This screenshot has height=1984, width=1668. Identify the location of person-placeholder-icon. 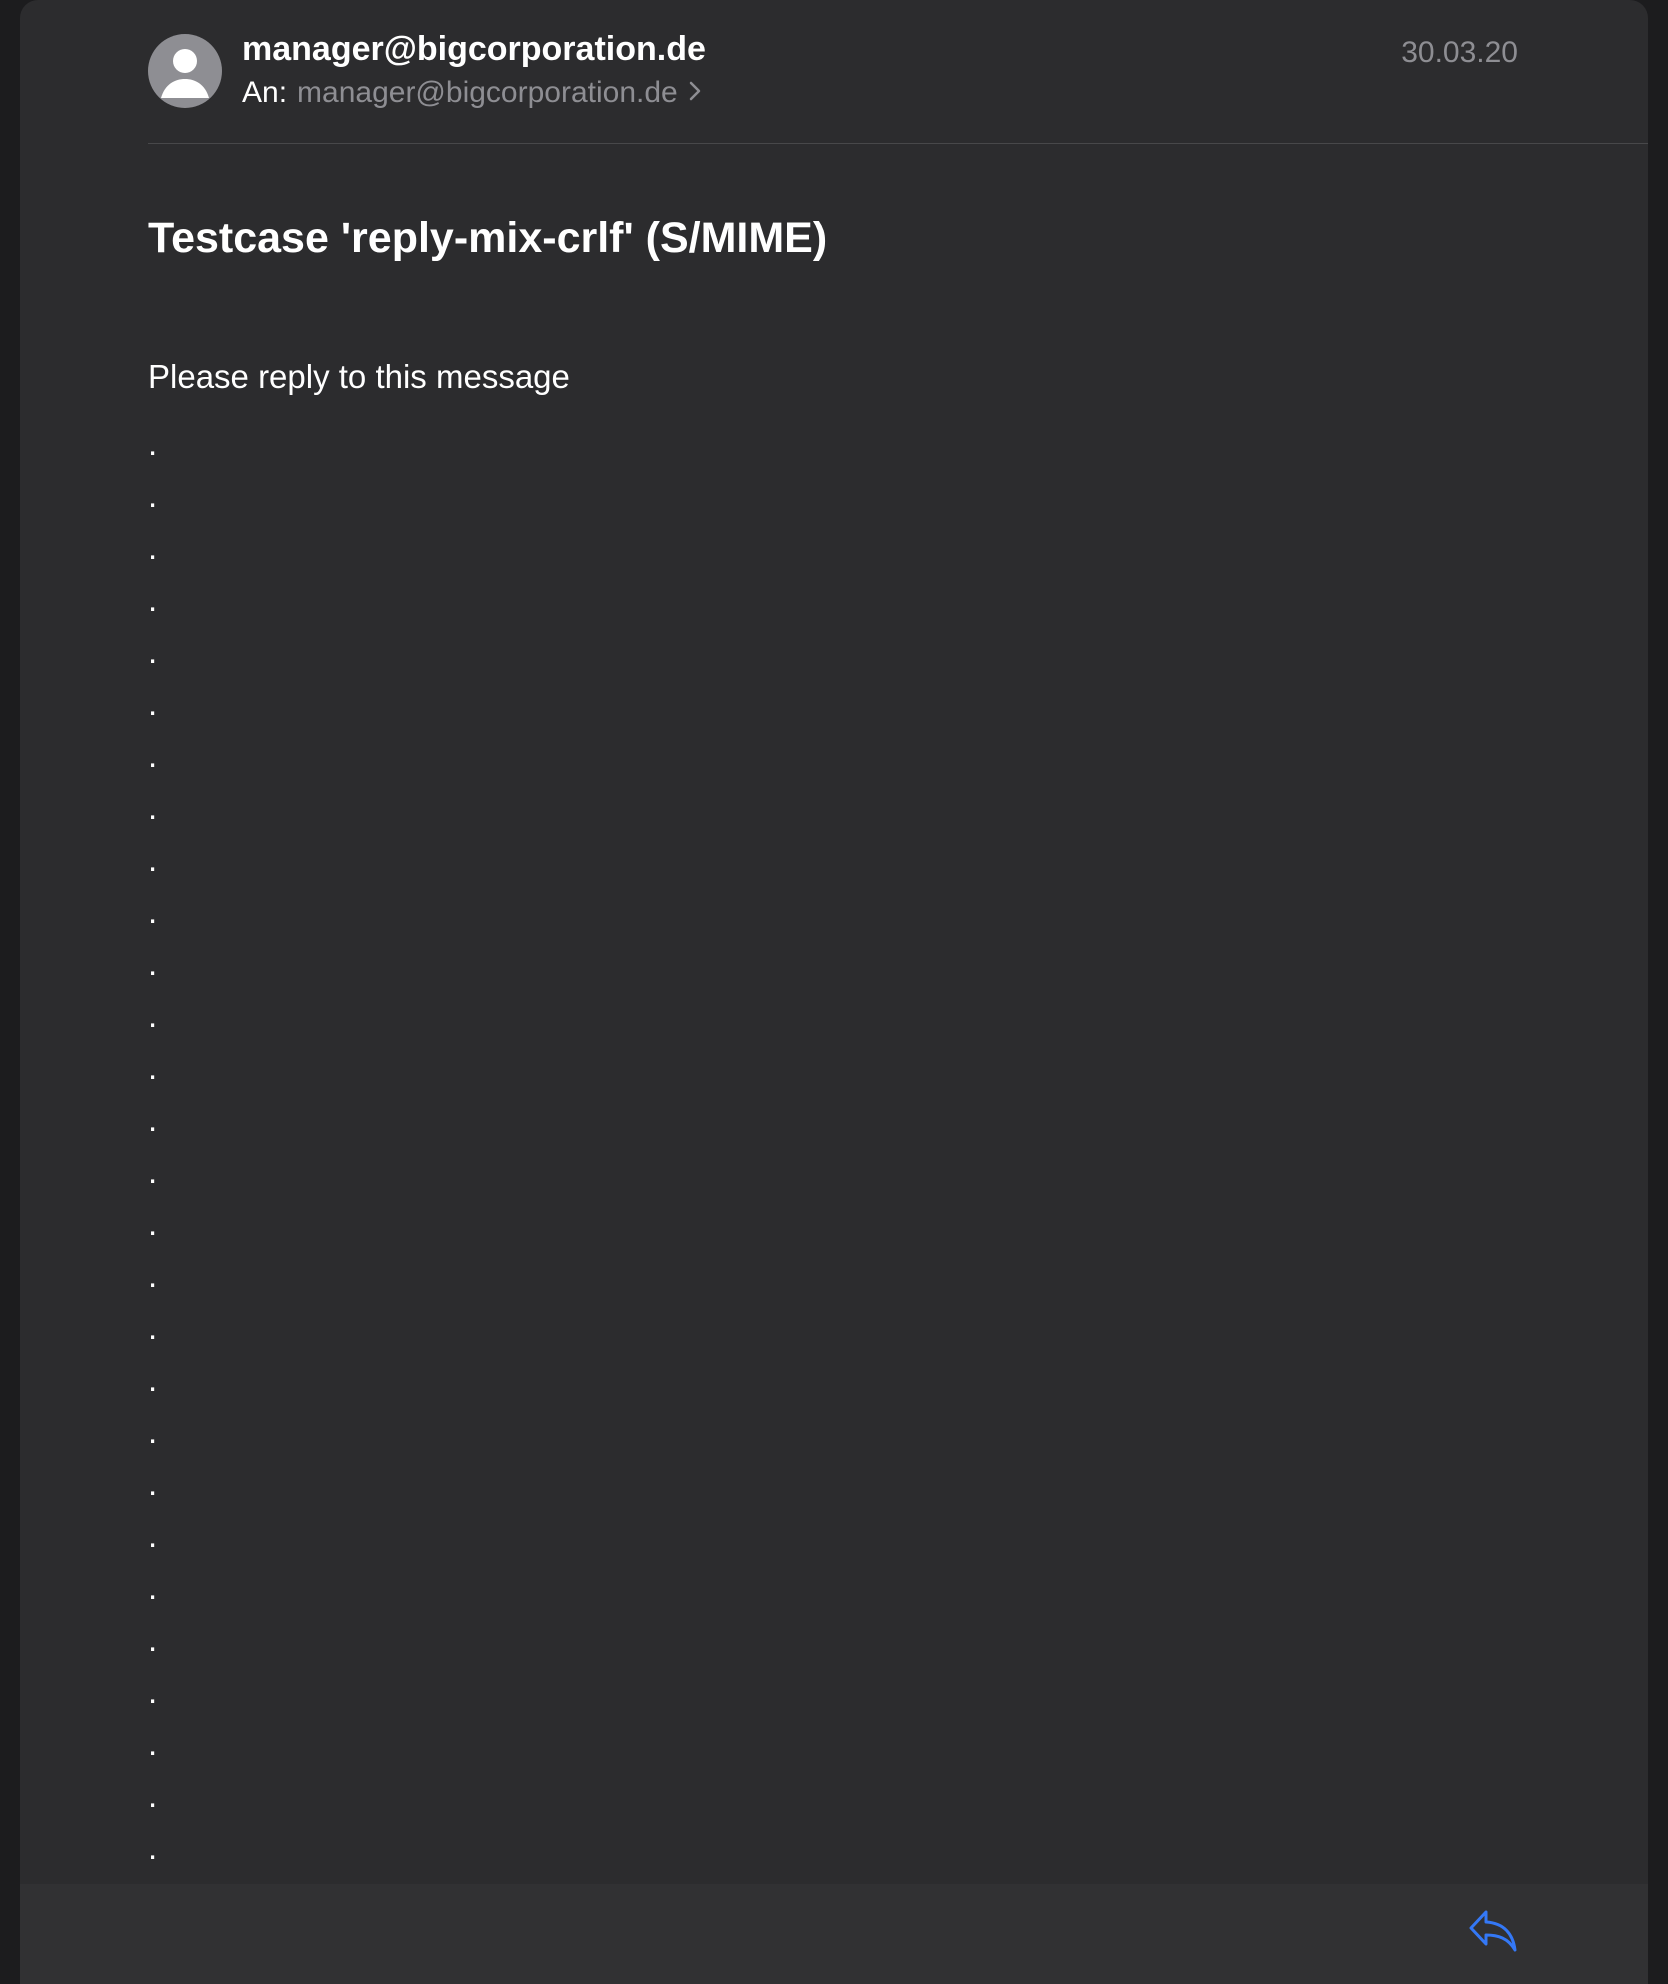
(185, 73).